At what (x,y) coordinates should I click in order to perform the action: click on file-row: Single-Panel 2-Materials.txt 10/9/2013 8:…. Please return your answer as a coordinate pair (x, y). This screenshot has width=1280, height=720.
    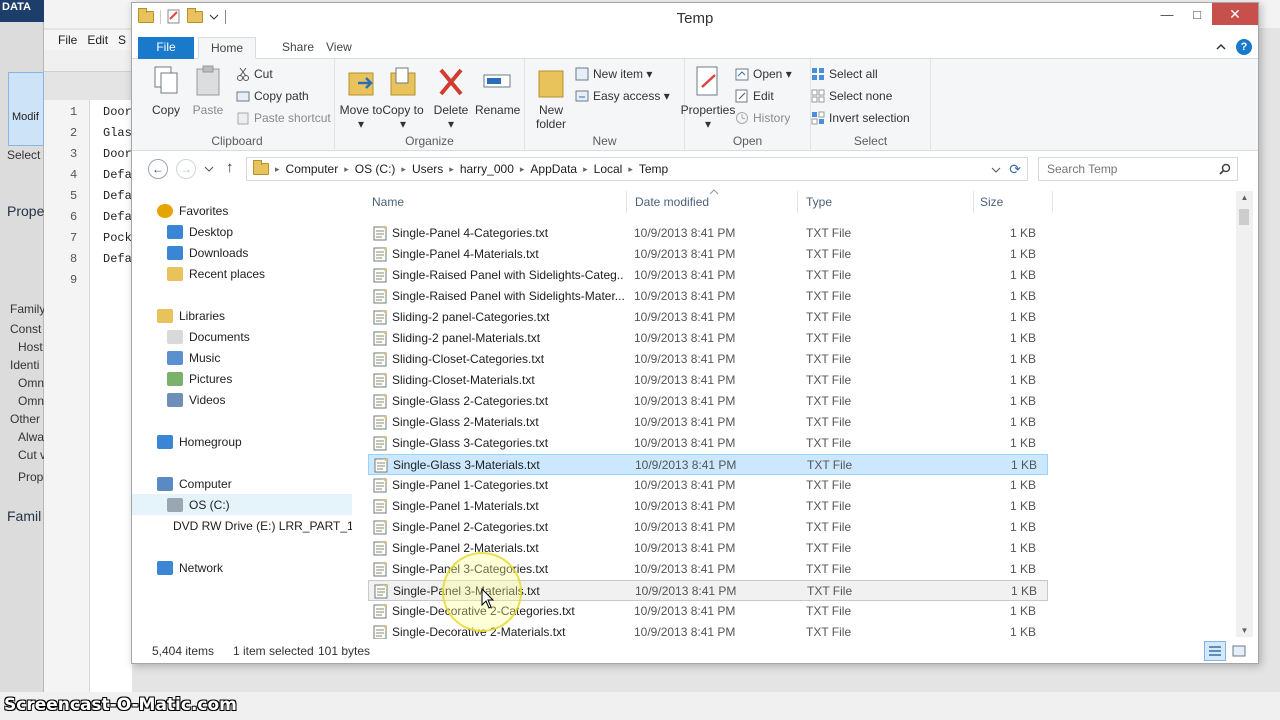
    Looking at the image, I should click on (708, 548).